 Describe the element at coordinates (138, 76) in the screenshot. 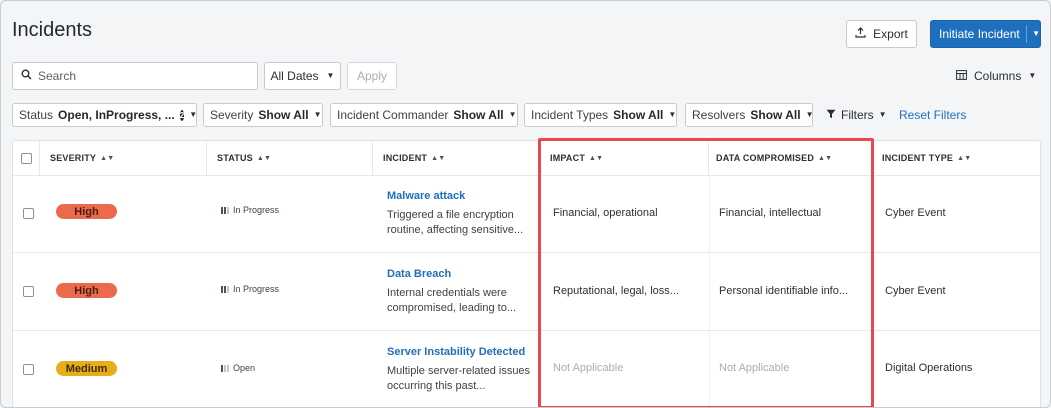

I see `search-input` at that location.